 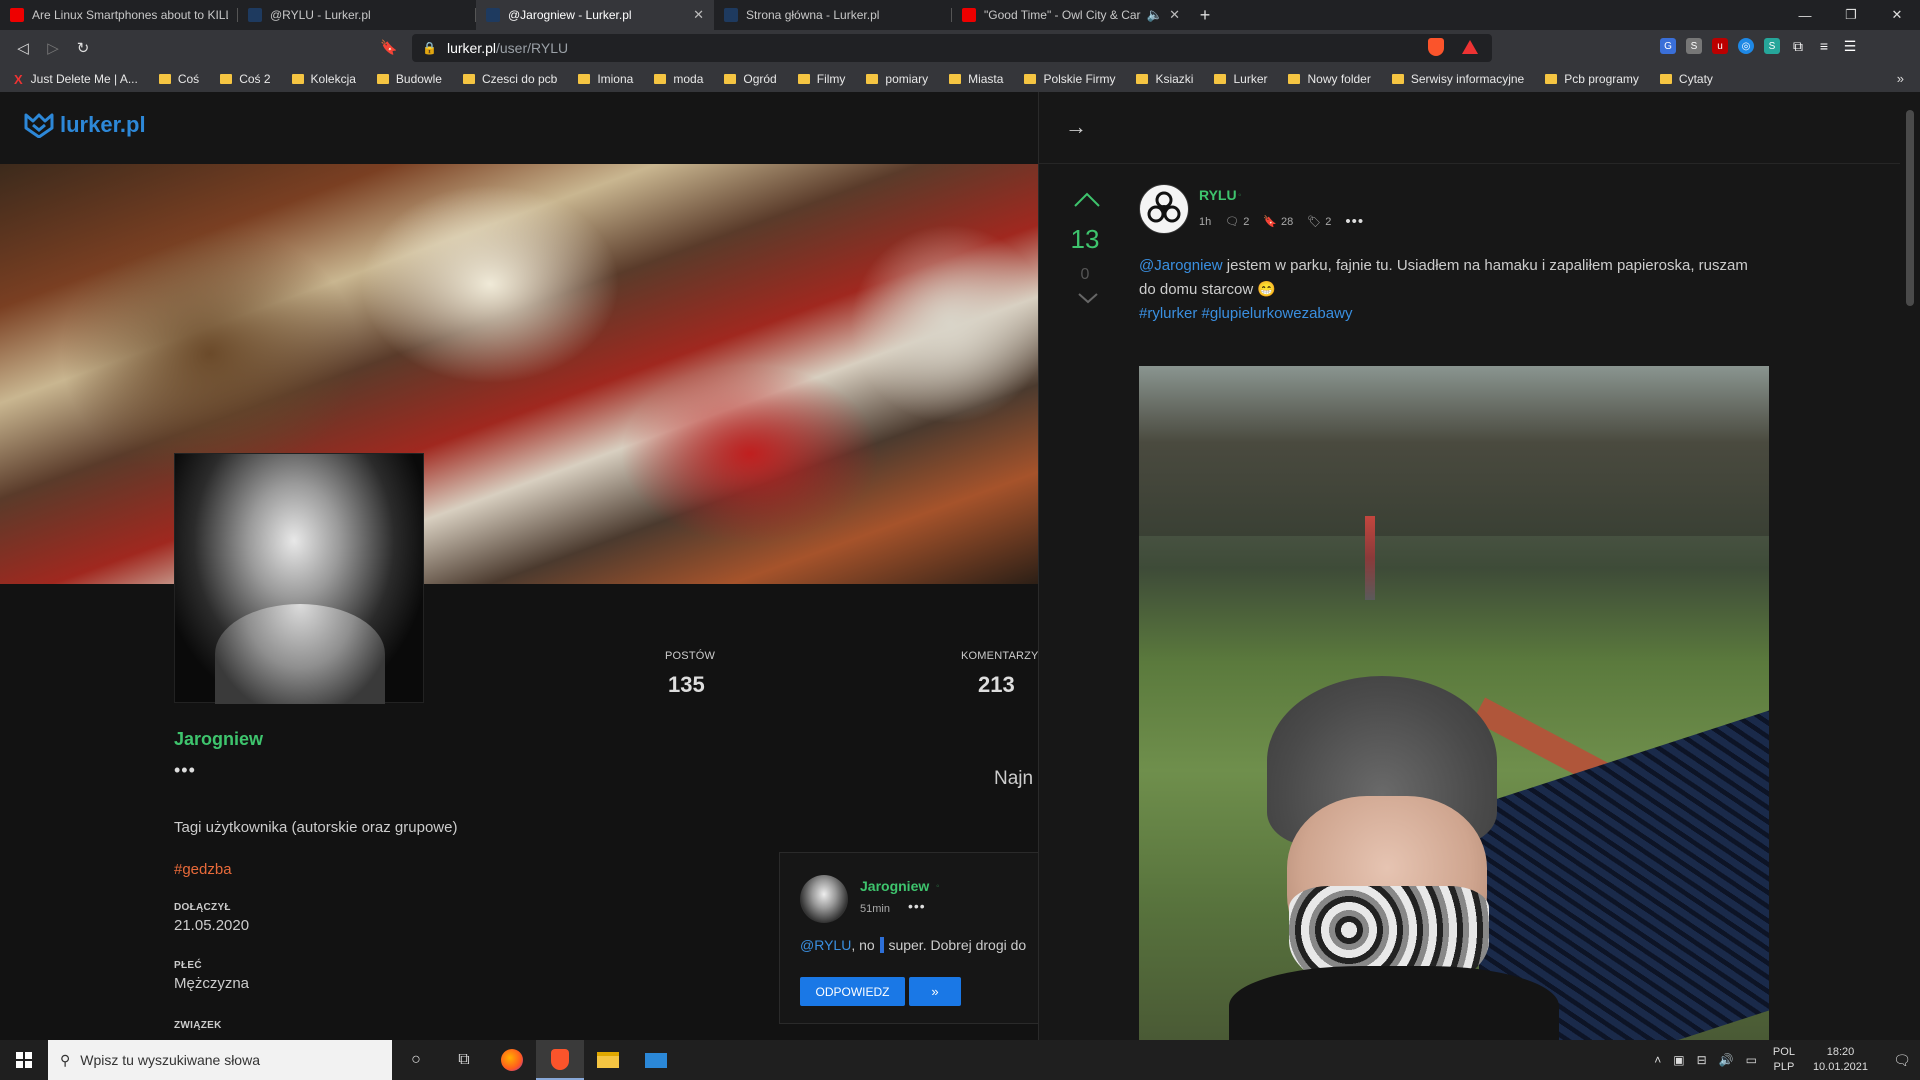 I want to click on tab-jarogniew: @Jarogniew - Lurker.pl ✕, so click(x=595, y=15).